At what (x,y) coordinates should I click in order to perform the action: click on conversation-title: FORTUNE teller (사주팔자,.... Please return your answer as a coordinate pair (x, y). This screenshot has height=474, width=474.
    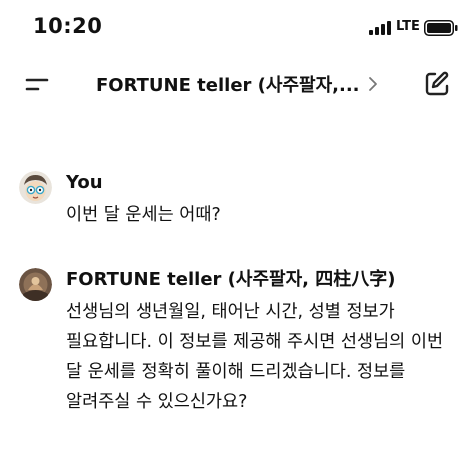
    Looking at the image, I should click on (228, 85).